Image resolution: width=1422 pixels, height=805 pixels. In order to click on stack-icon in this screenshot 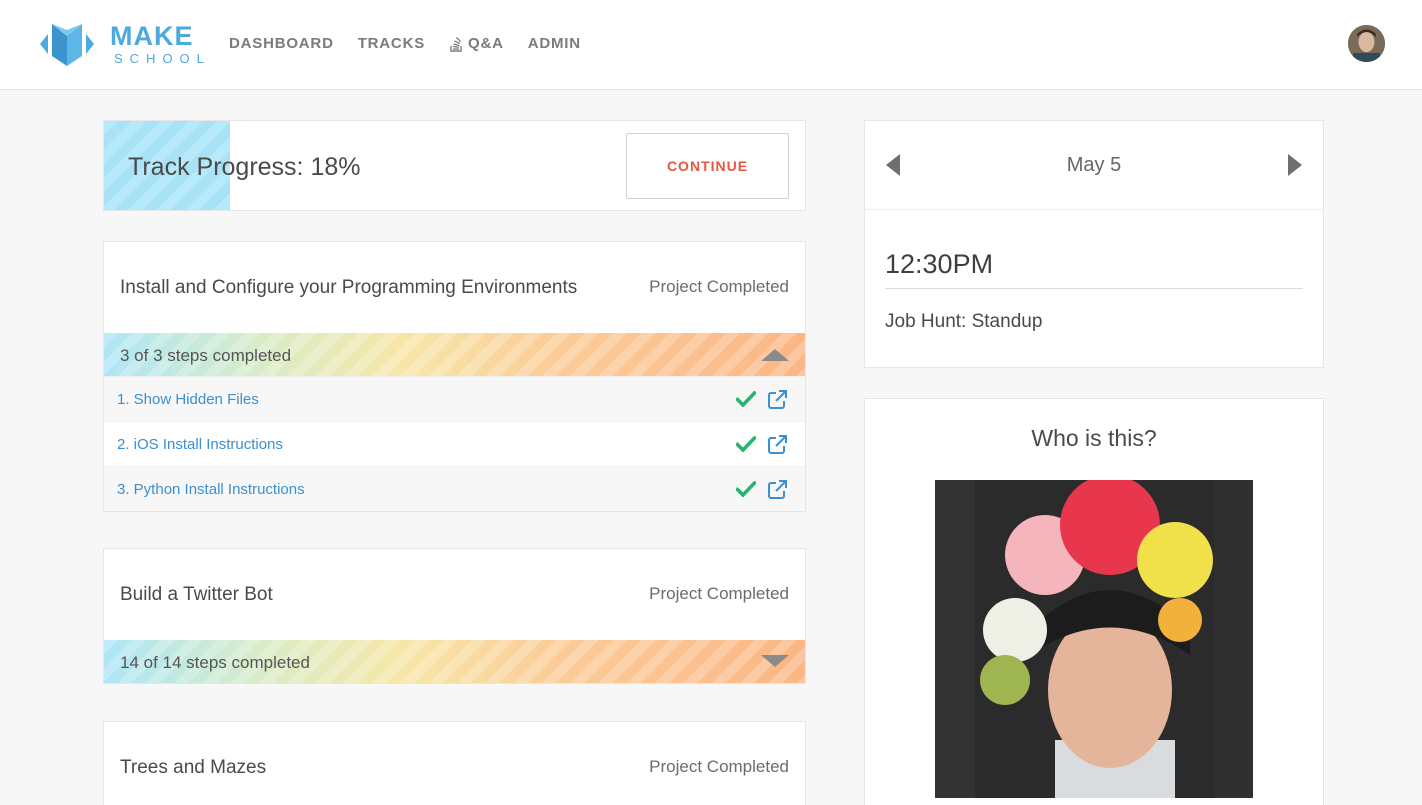, I will do `click(456, 44)`.